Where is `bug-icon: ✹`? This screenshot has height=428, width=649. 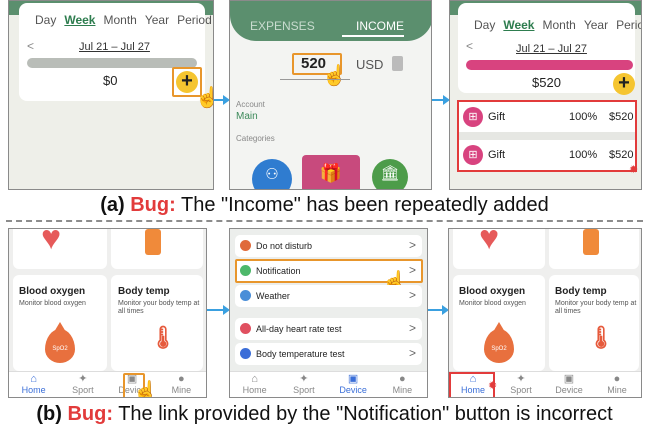 bug-icon: ✹ is located at coordinates (634, 170).